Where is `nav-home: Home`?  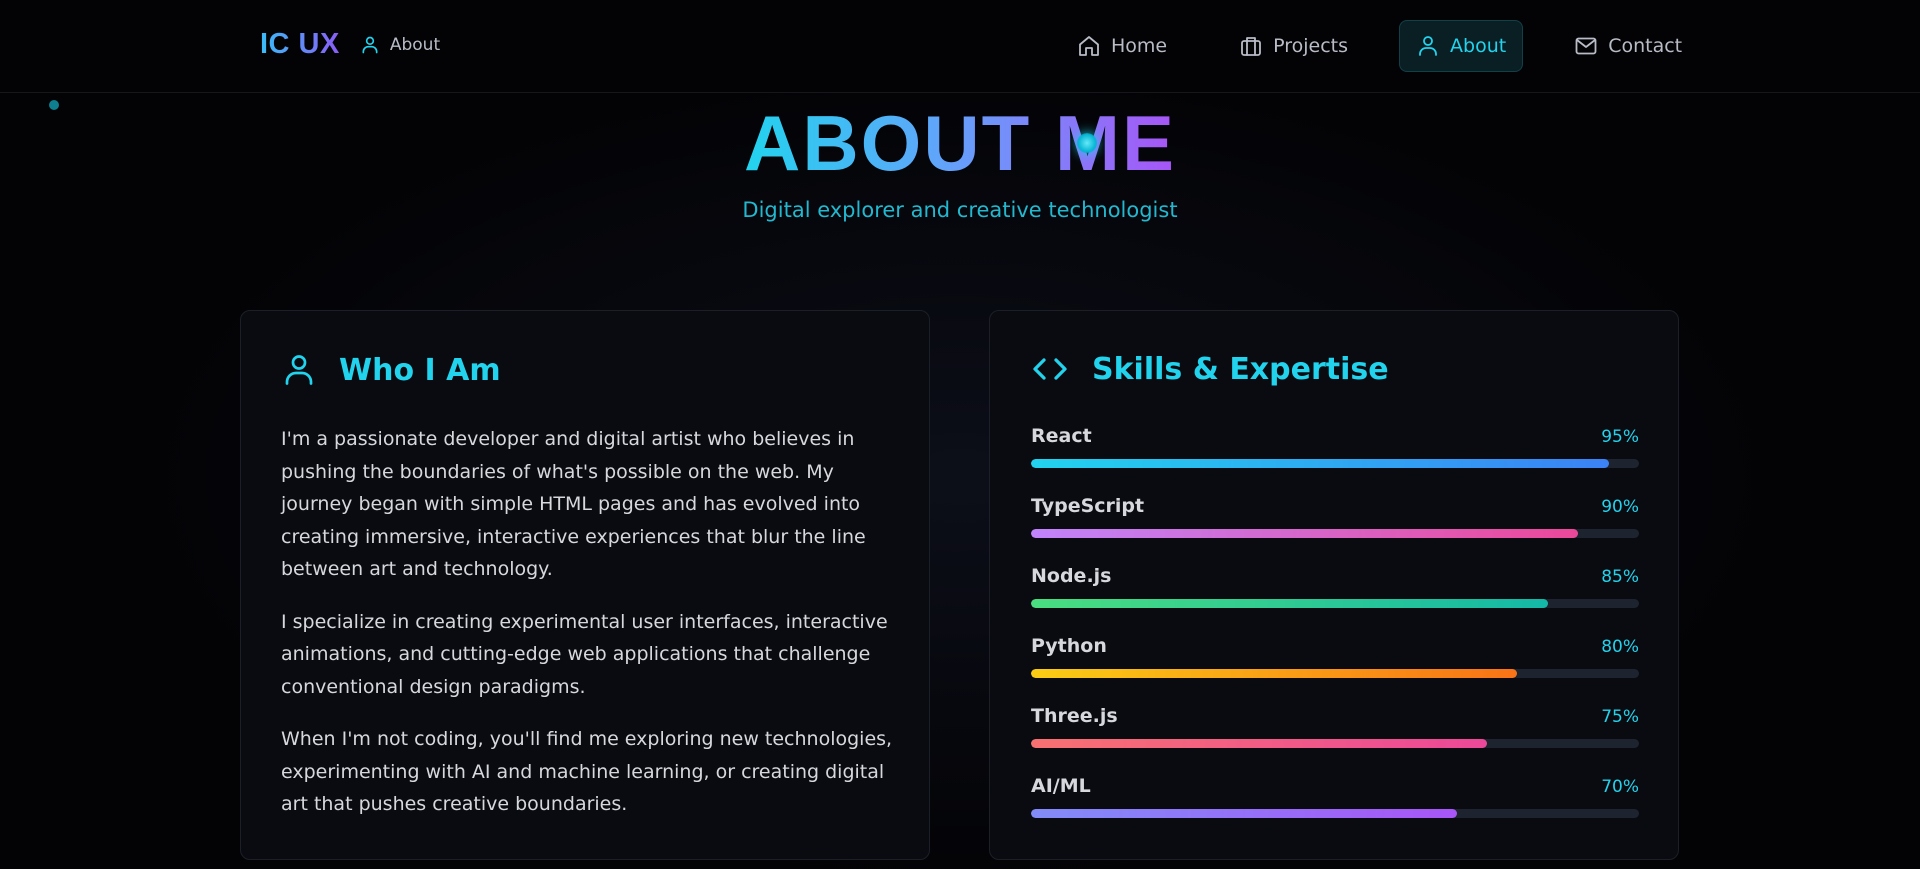 nav-home: Home is located at coordinates (1122, 46).